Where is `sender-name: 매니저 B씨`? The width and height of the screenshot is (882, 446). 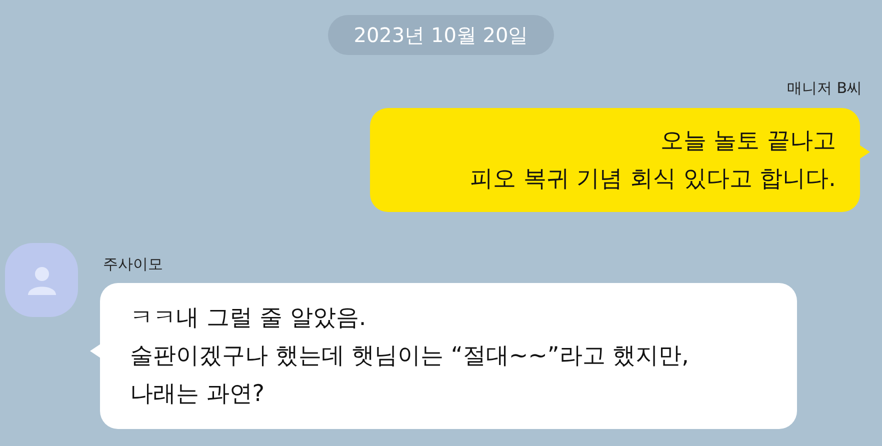 sender-name: 매니저 B씨 is located at coordinates (824, 88).